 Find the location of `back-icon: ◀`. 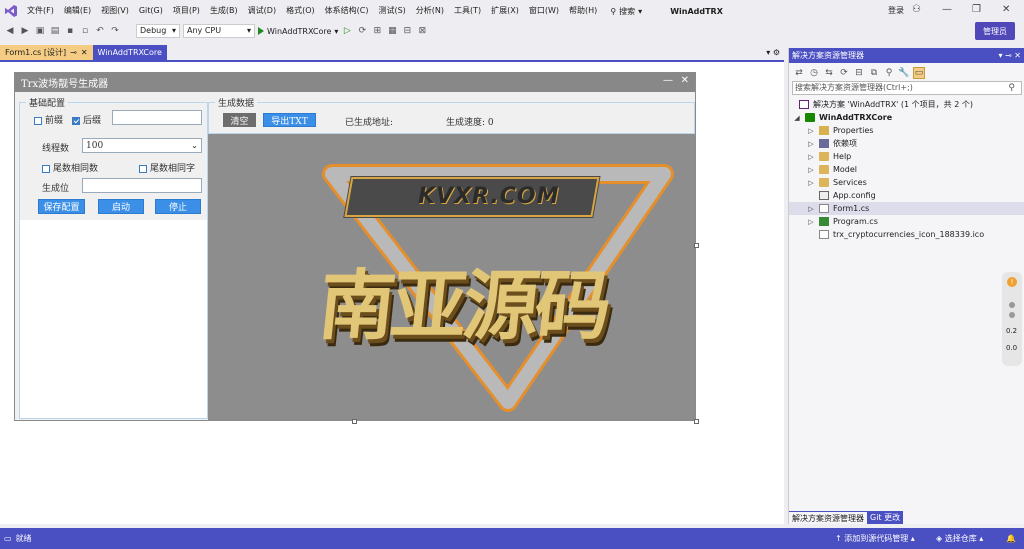

back-icon: ◀ is located at coordinates (10, 31).